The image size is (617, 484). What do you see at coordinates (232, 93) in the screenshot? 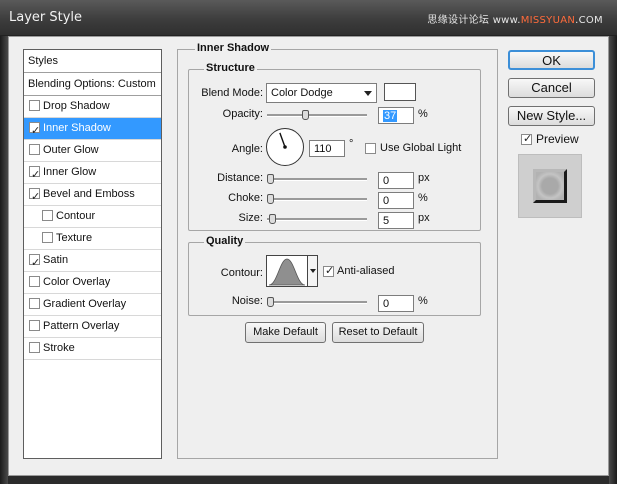
I see `blend-mode-label: Blend Mode:` at bounding box center [232, 93].